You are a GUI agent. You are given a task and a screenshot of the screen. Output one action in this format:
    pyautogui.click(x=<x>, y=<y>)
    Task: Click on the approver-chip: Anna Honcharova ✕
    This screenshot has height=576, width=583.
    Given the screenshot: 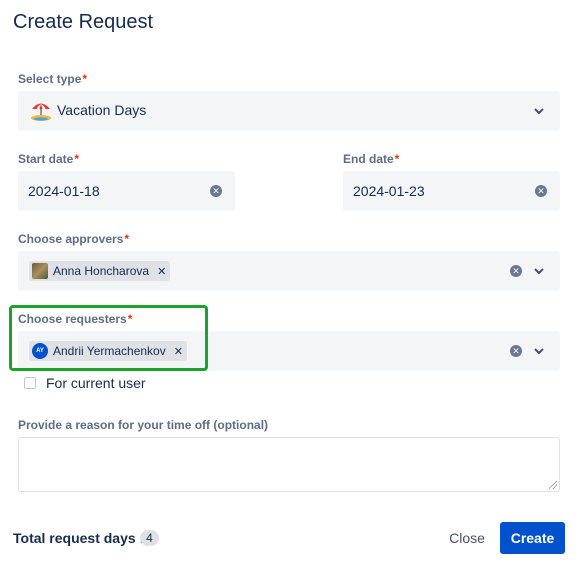 What is the action you would take?
    pyautogui.click(x=100, y=271)
    